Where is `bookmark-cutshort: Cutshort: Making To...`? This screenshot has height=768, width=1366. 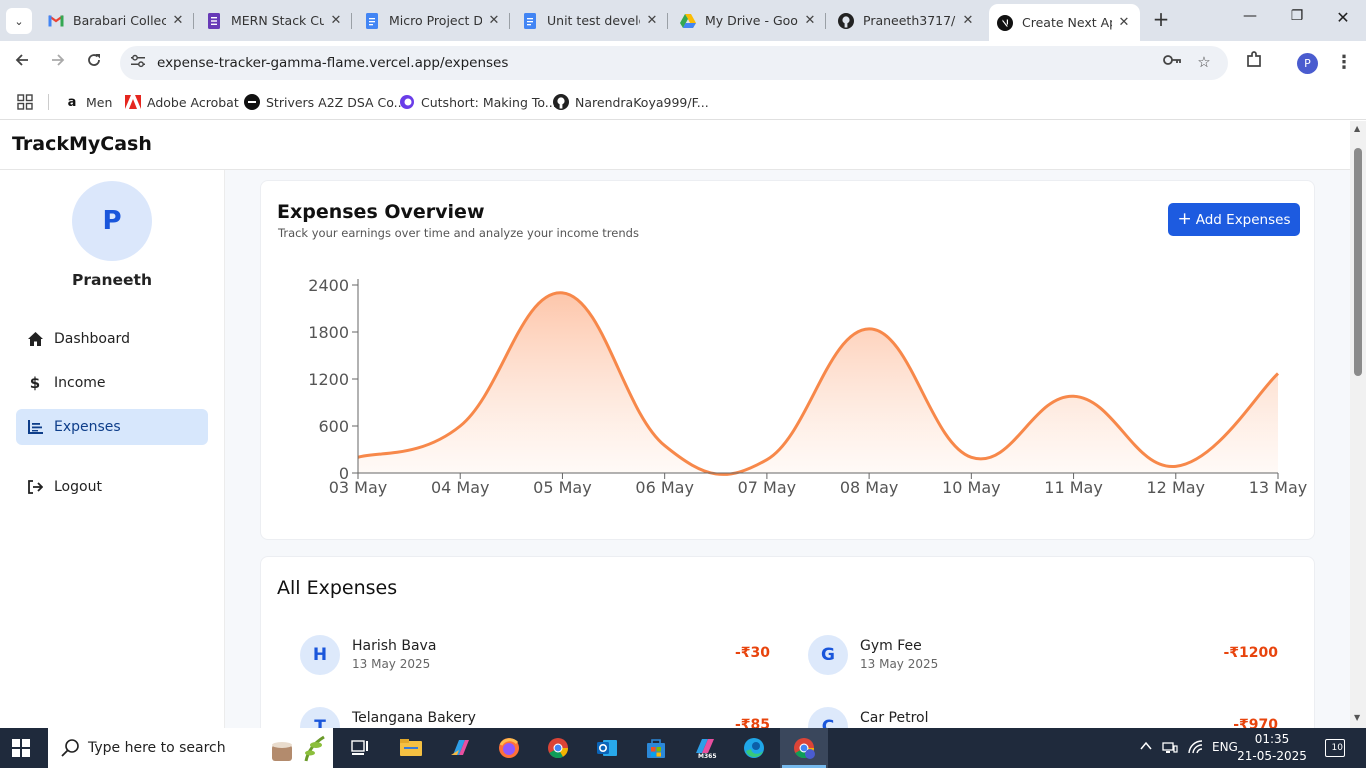 bookmark-cutshort: Cutshort: Making To... is located at coordinates (478, 102).